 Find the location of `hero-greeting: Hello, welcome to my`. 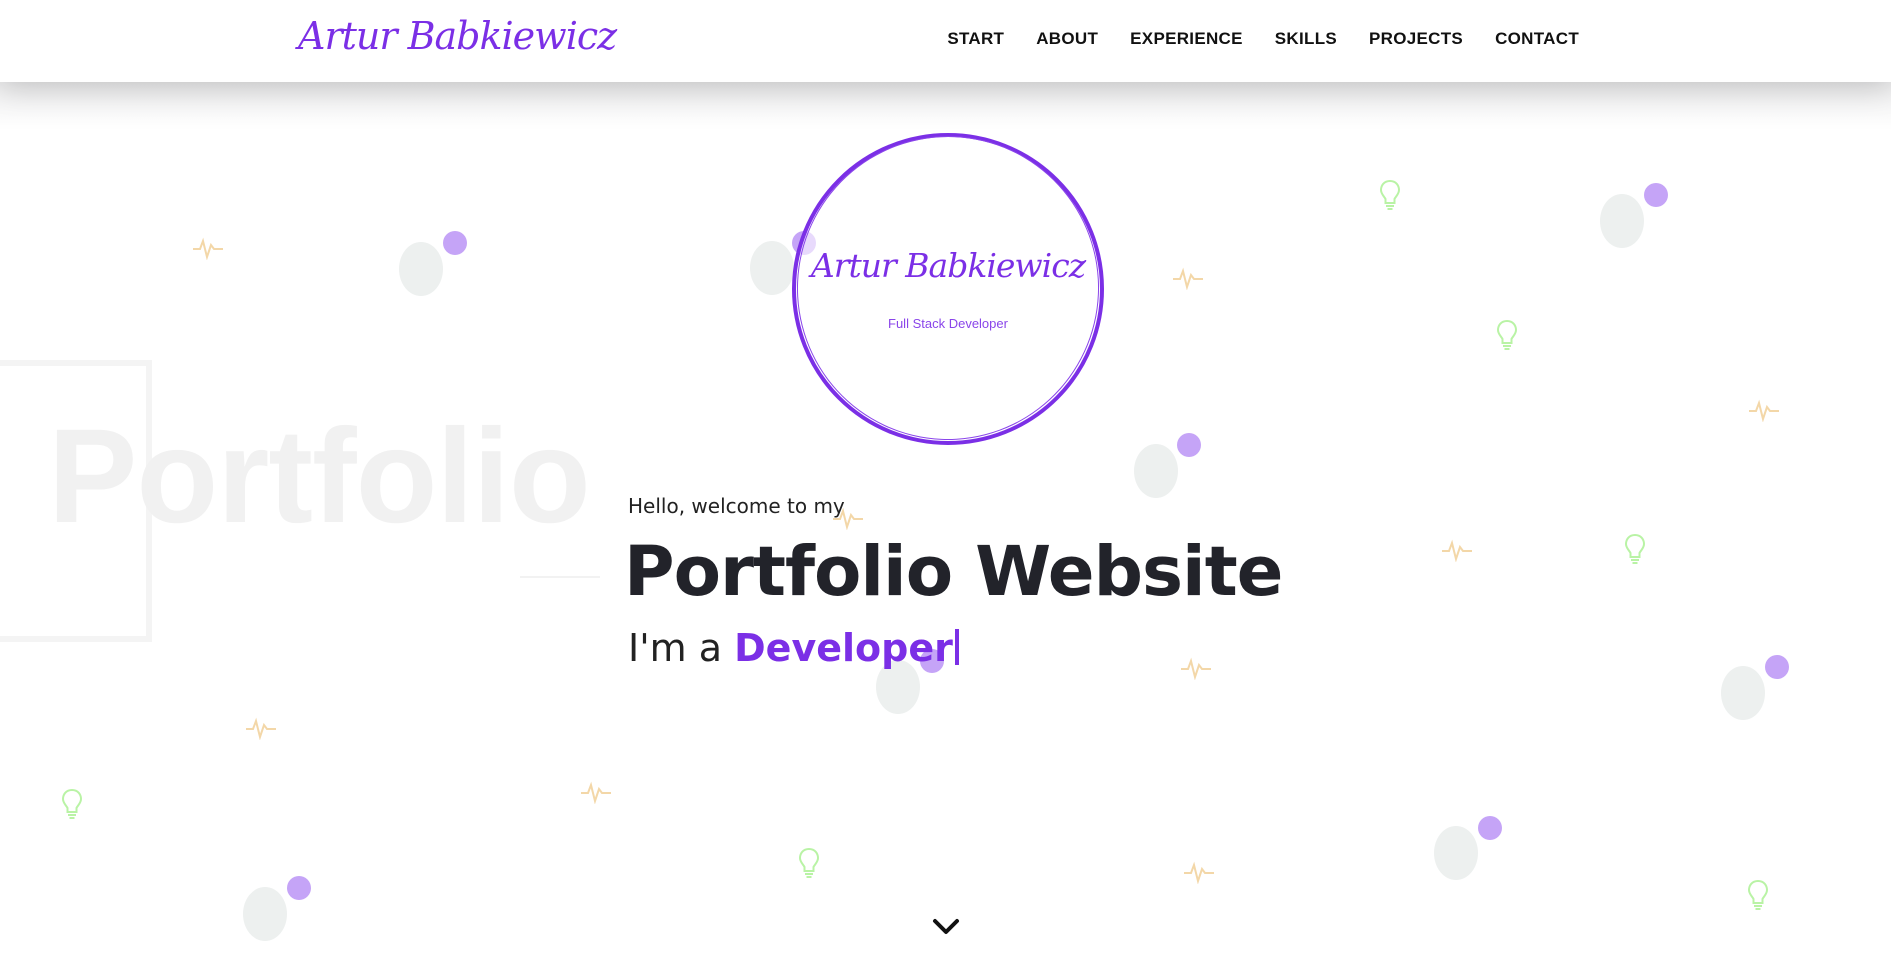

hero-greeting: Hello, welcome to my is located at coordinates (736, 506).